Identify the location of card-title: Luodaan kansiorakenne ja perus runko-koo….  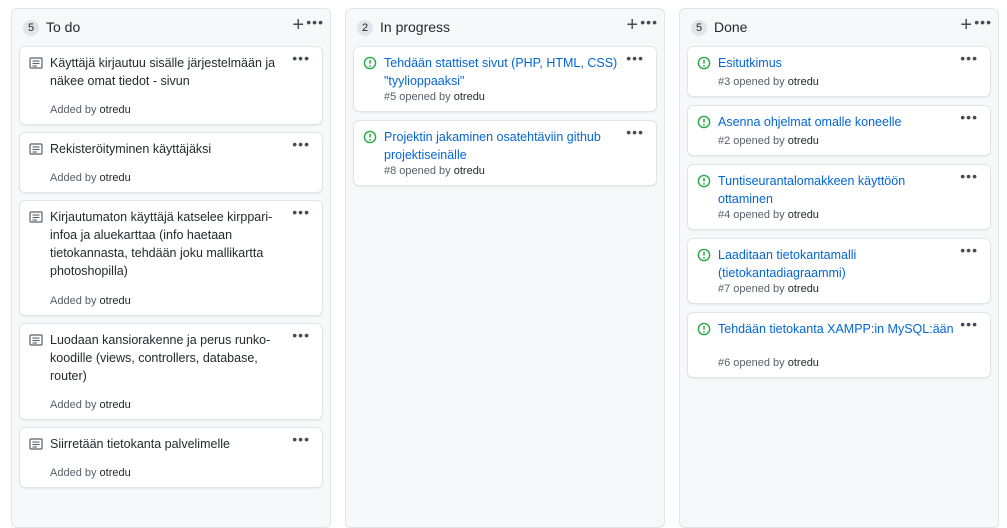
(160, 358).